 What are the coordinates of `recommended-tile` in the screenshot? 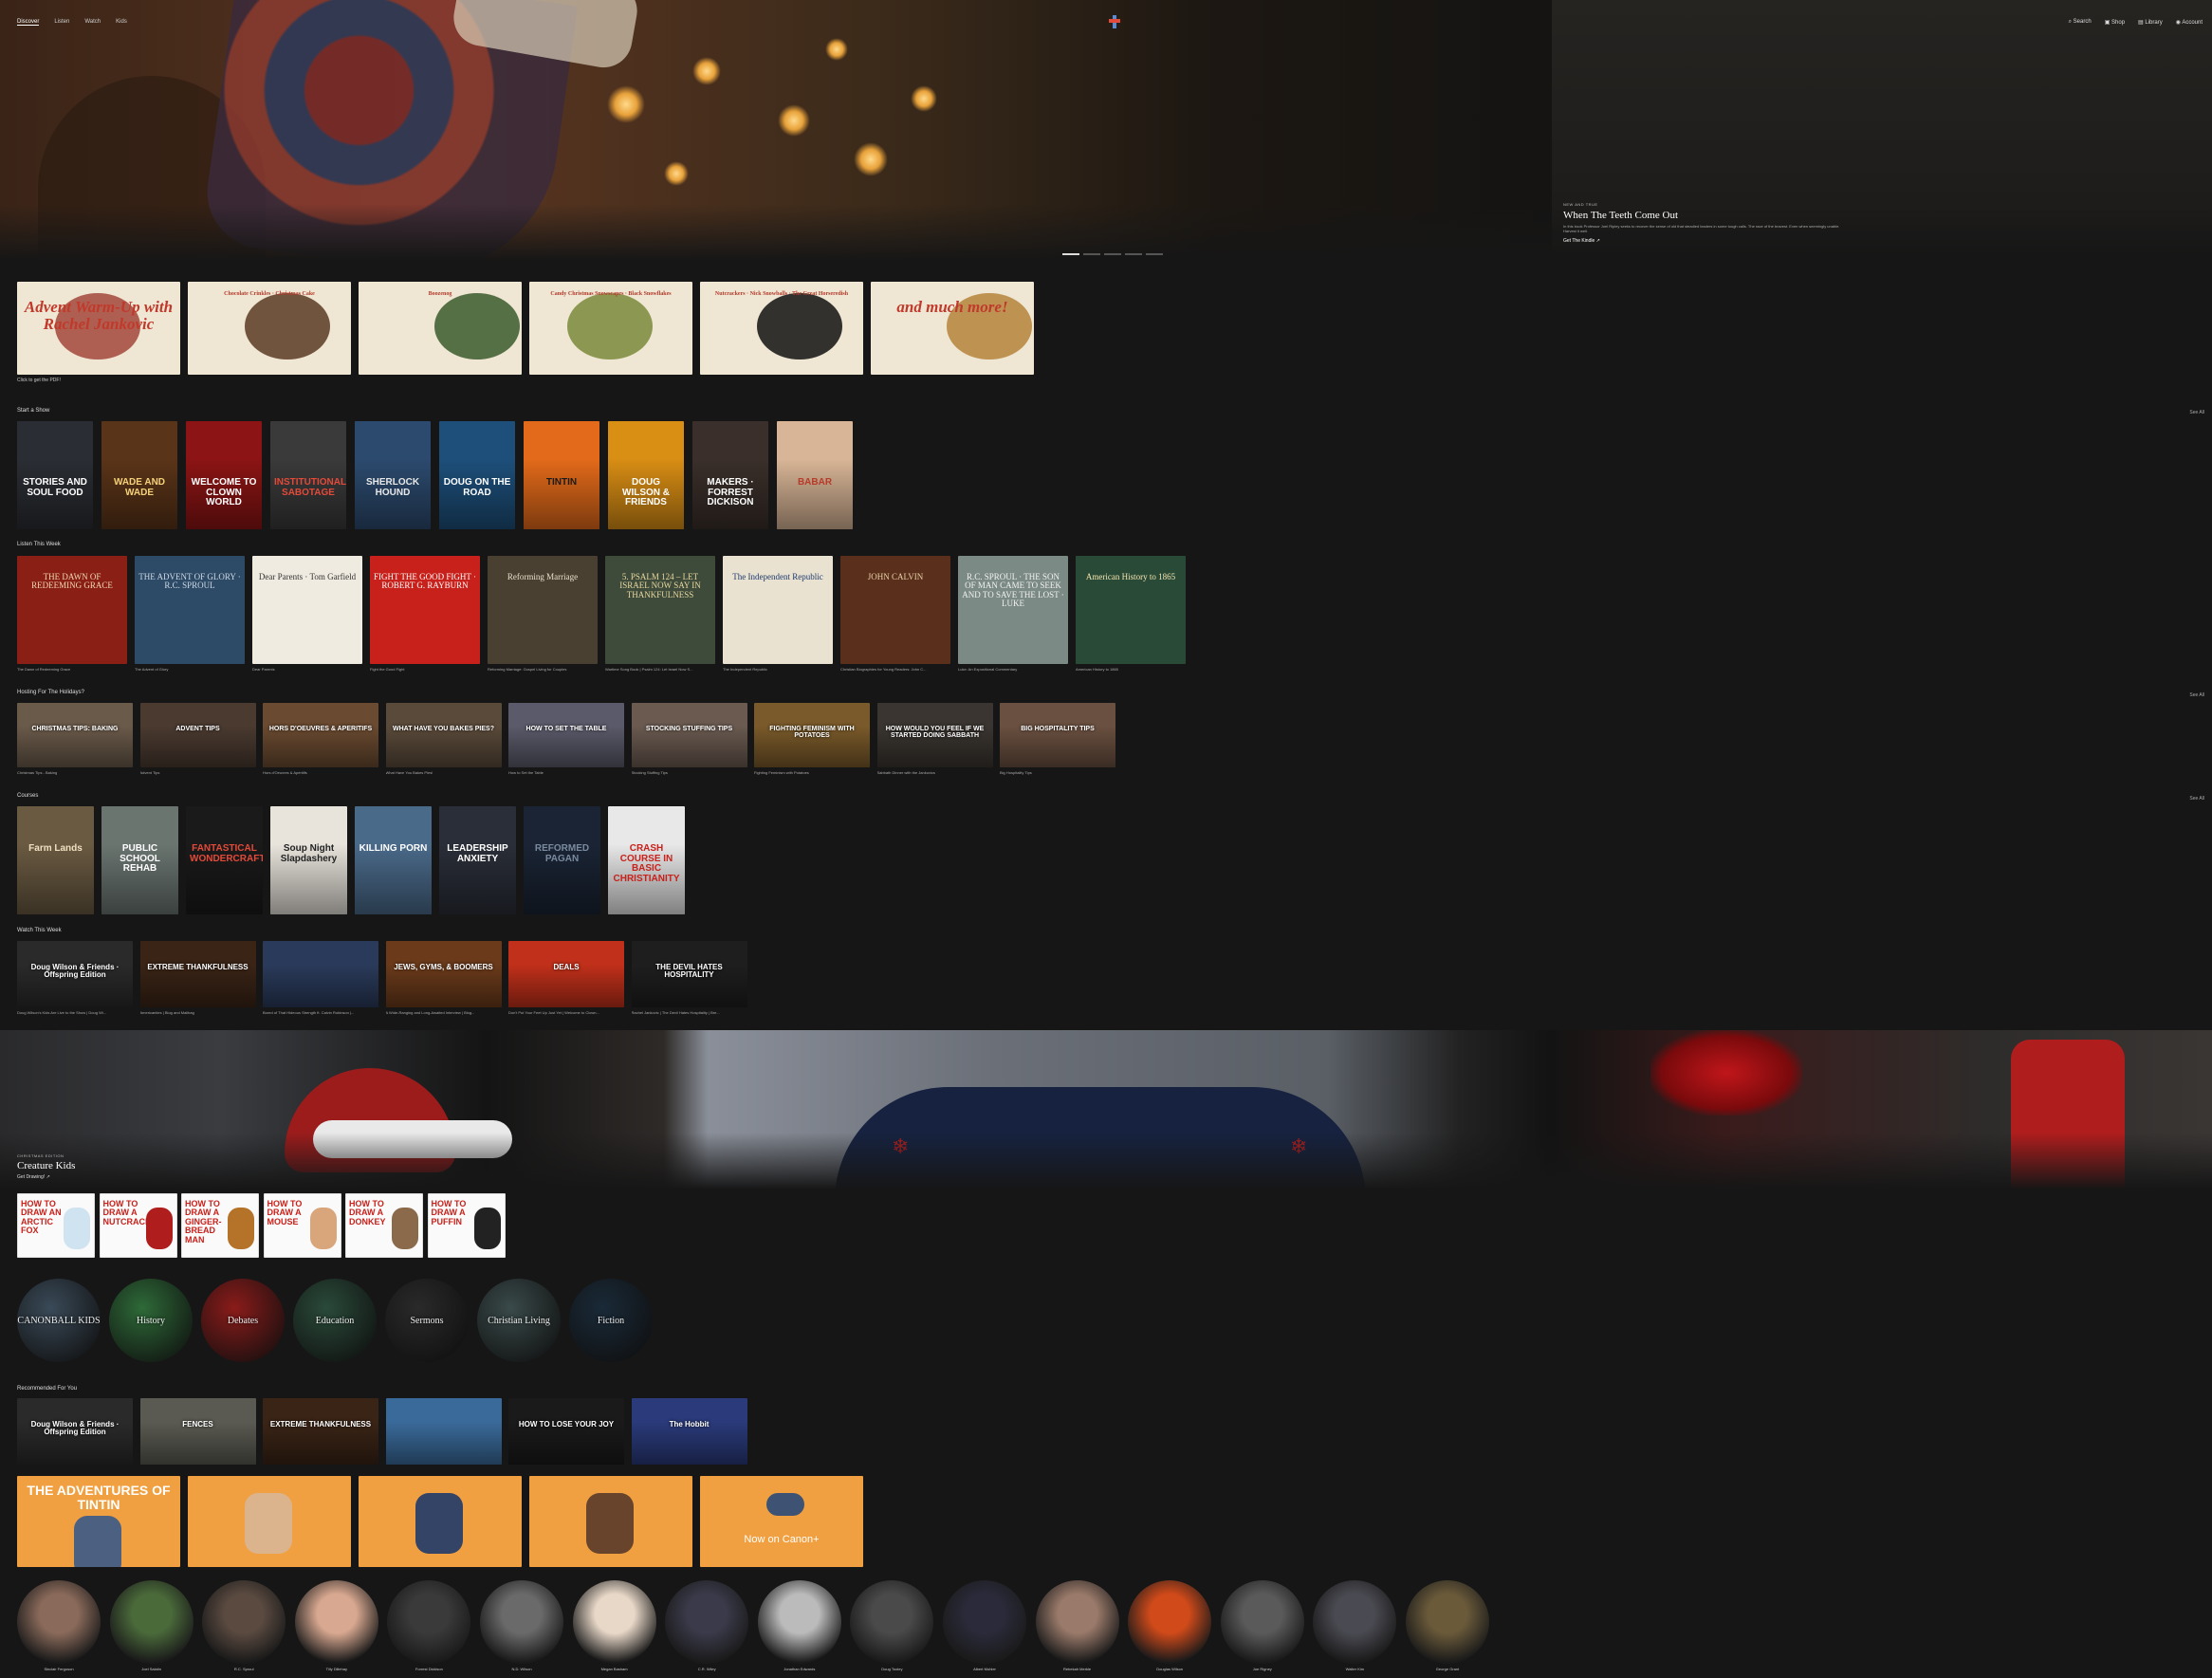 It's located at (443, 1431).